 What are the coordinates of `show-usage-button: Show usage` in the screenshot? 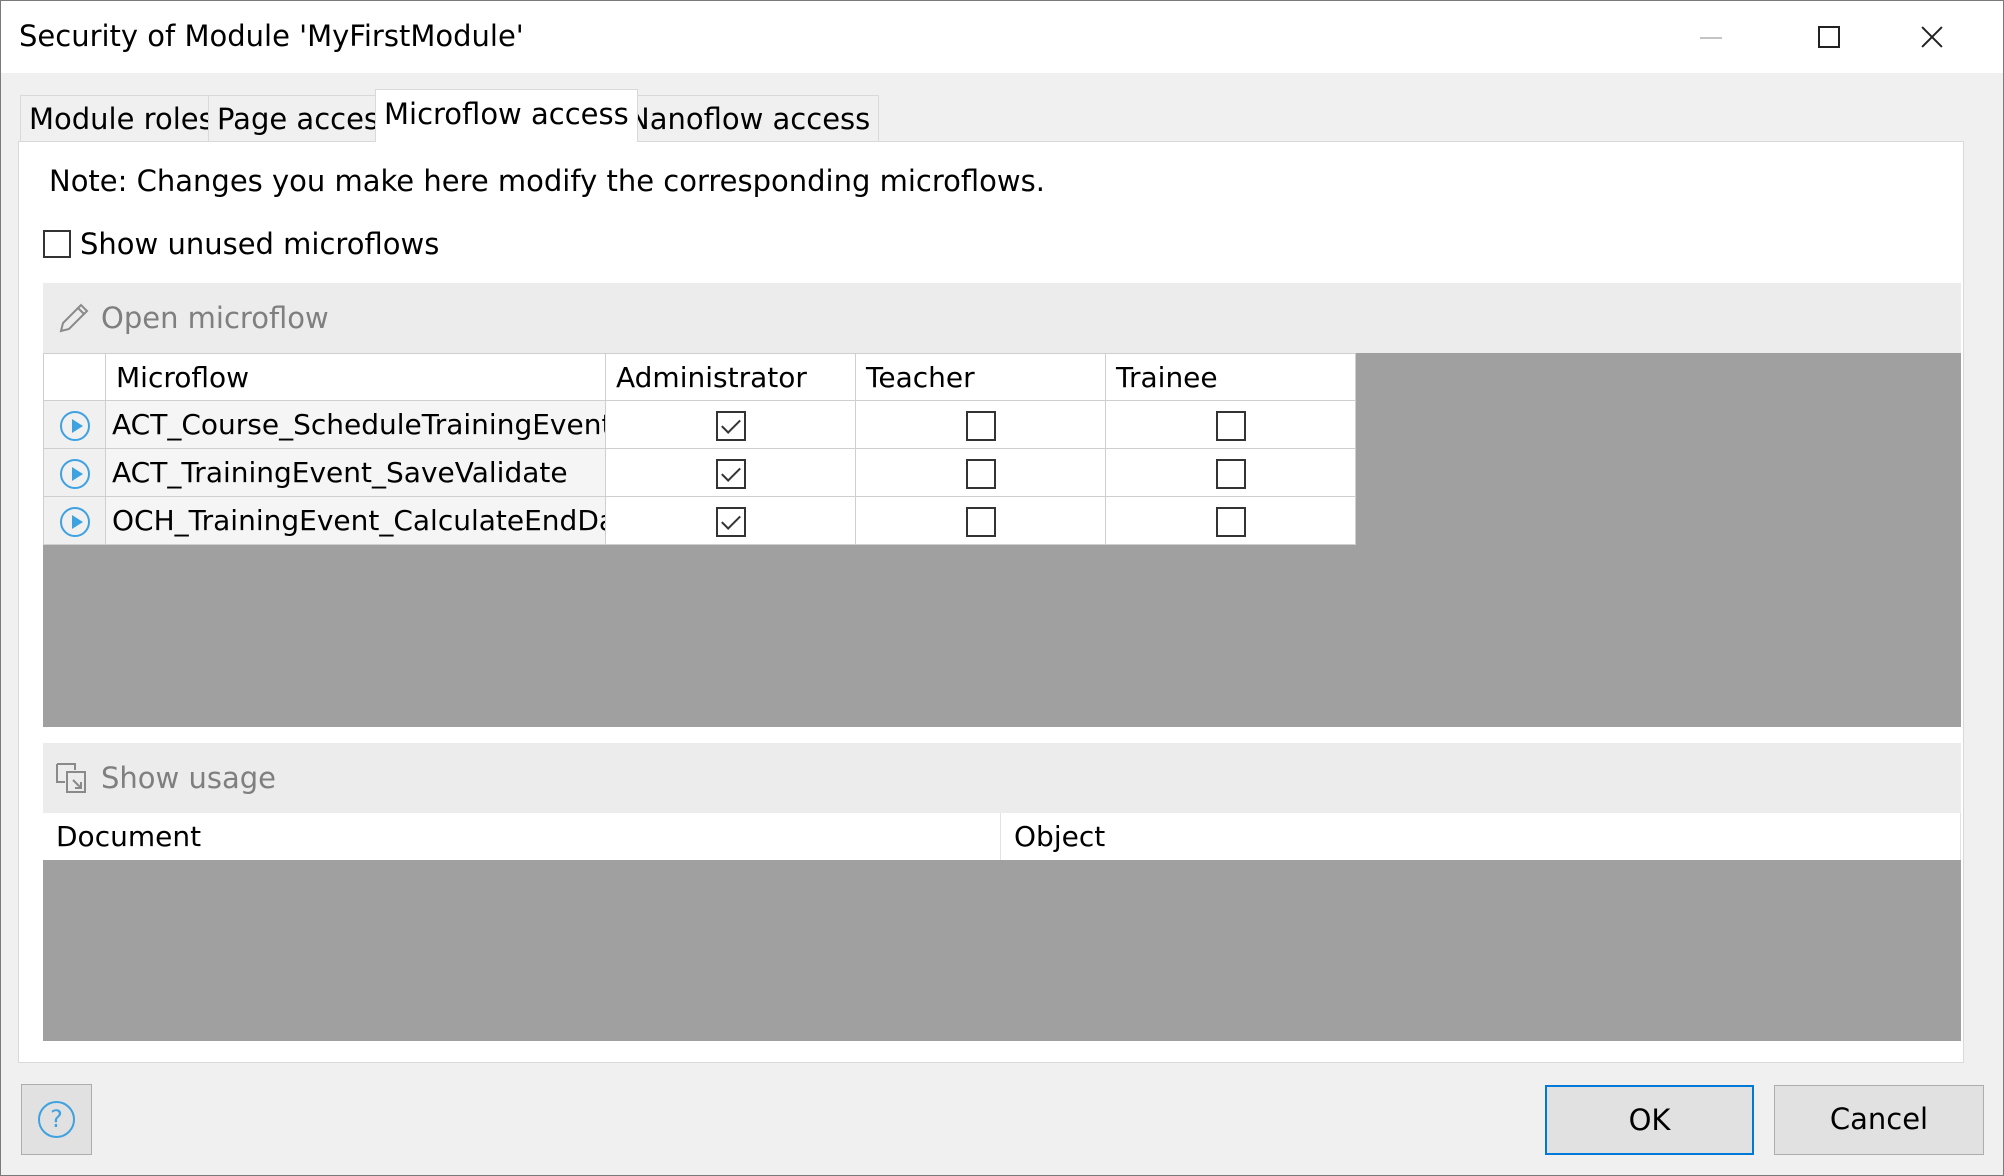 It's located at (164, 778).